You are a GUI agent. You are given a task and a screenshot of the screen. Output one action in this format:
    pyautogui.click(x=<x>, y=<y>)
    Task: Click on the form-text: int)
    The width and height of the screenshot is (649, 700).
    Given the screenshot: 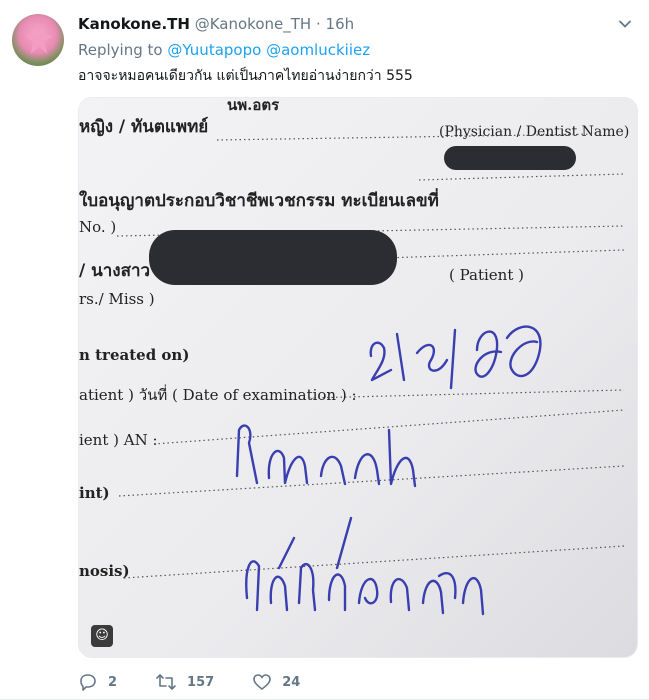 What is the action you would take?
    pyautogui.click(x=94, y=493)
    